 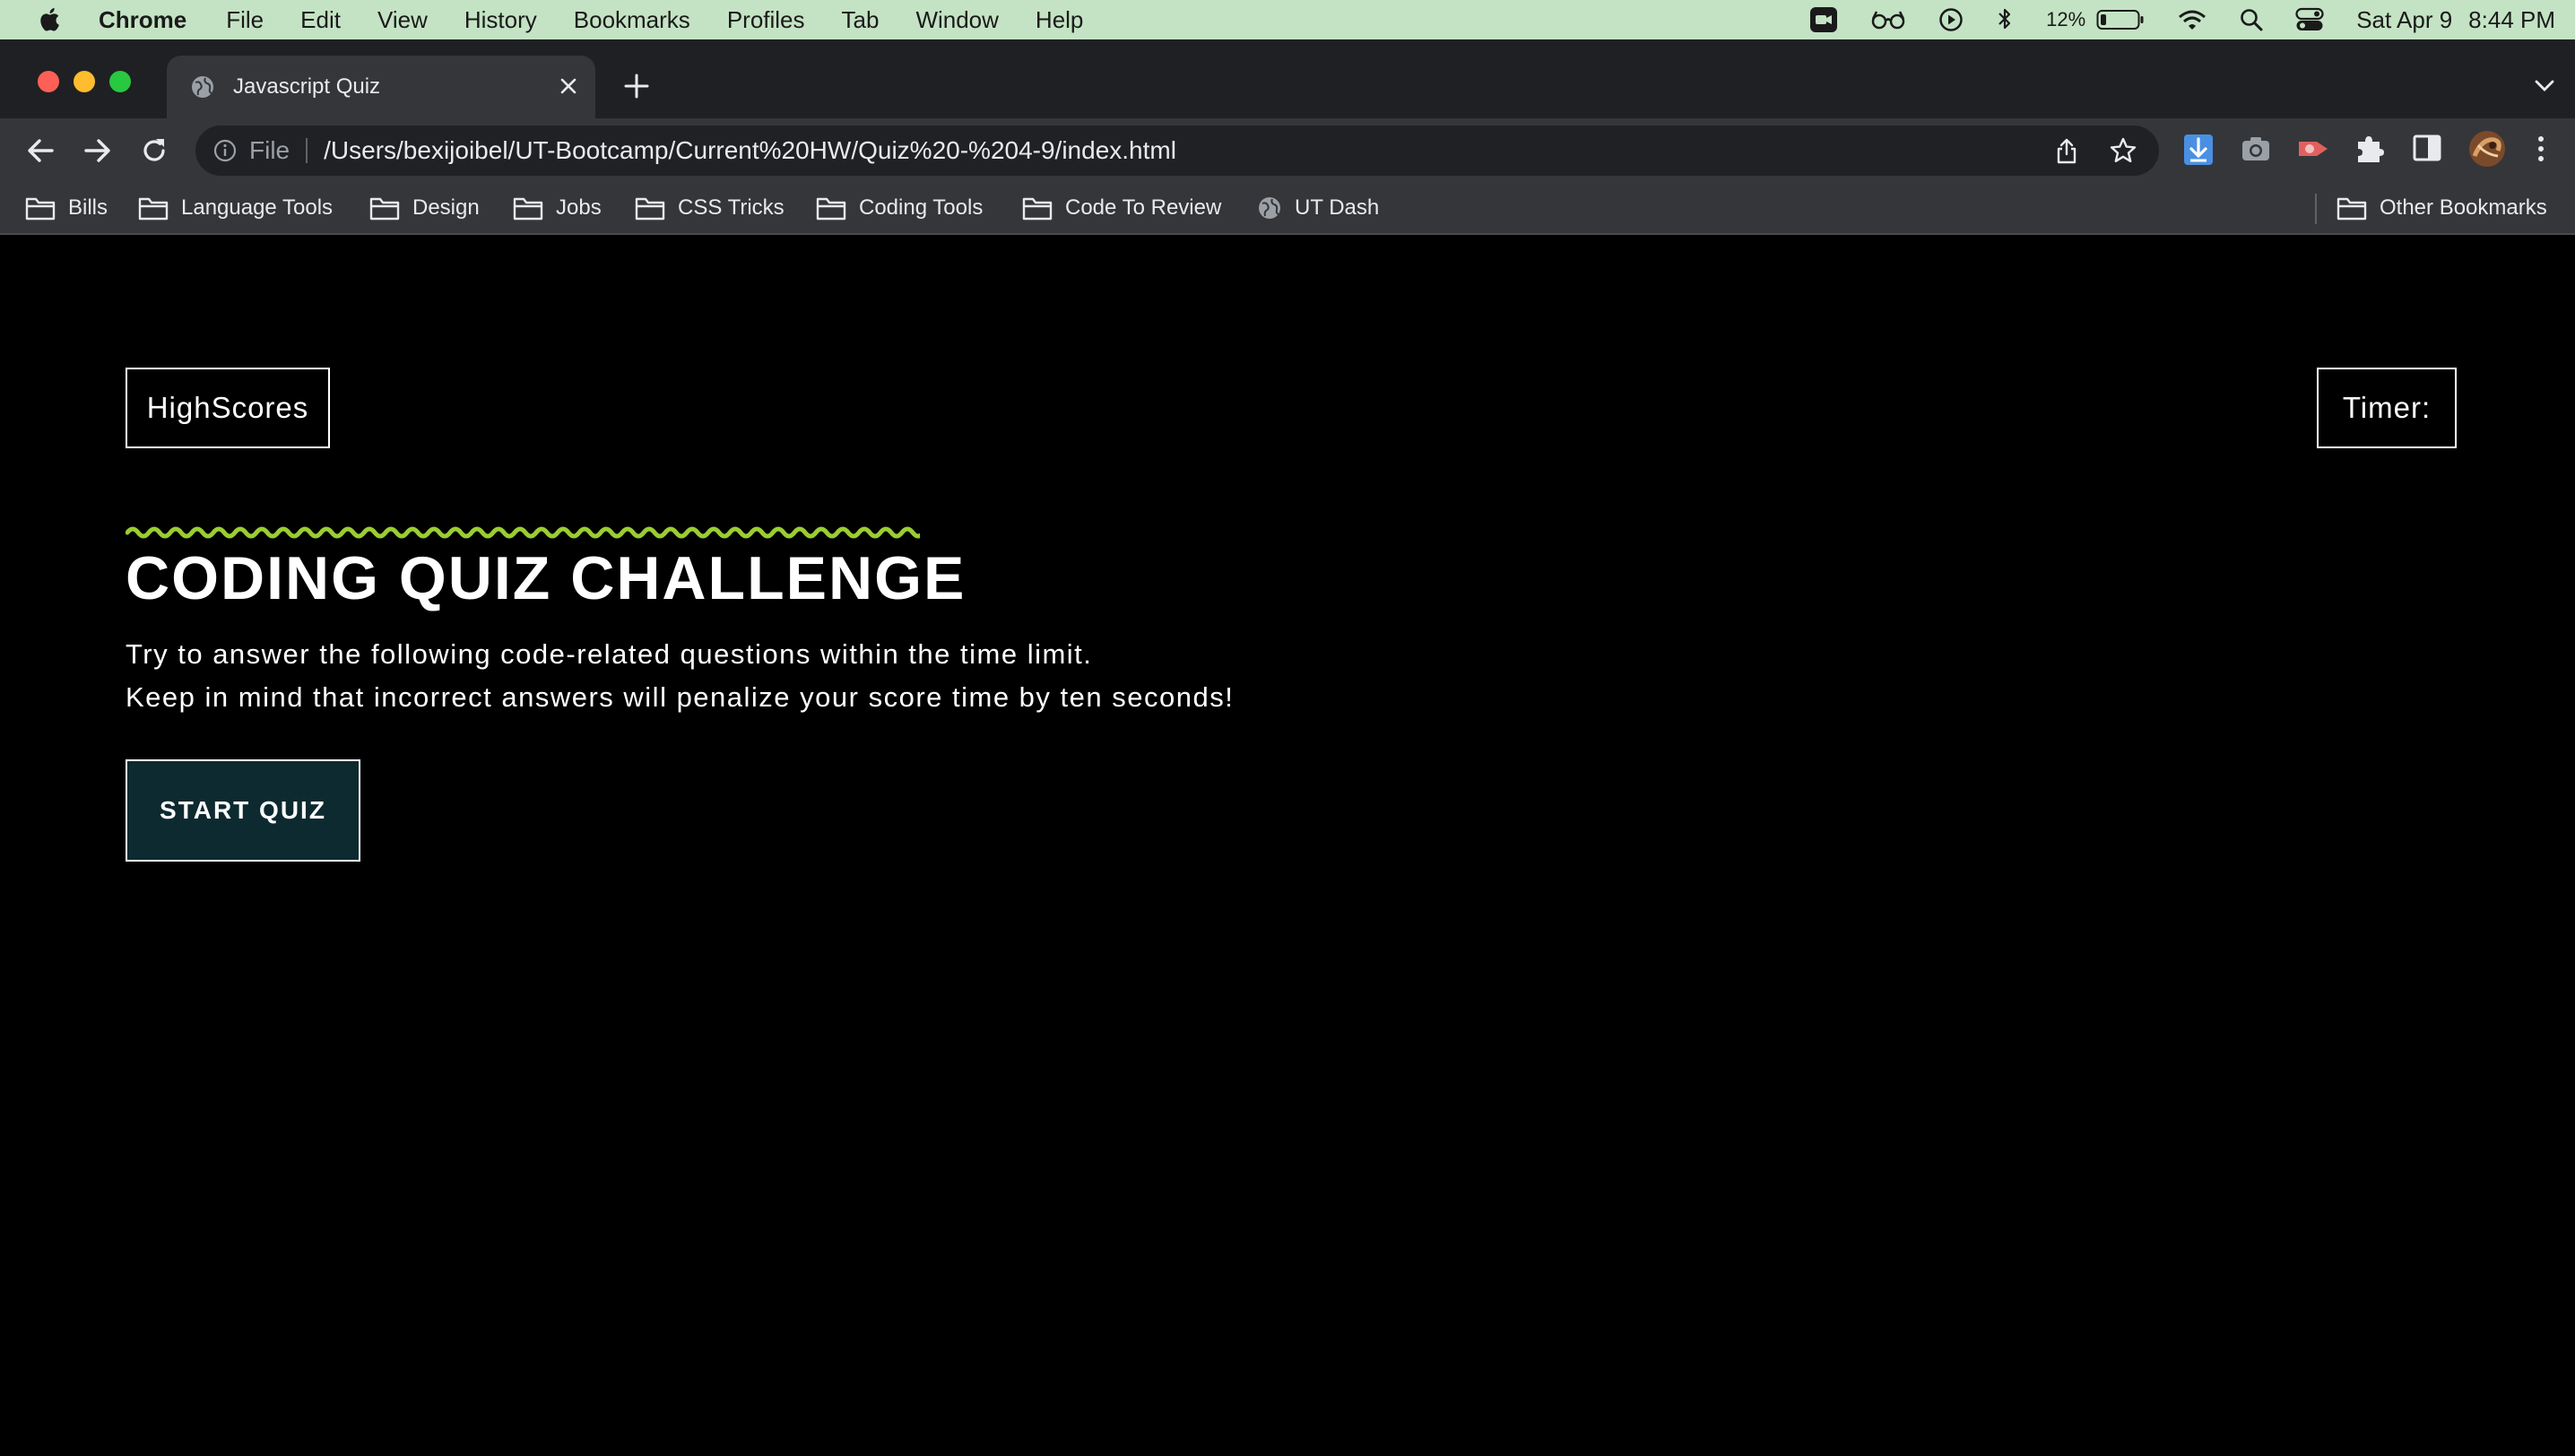 I want to click on control-center-icon, so click(x=2309, y=19).